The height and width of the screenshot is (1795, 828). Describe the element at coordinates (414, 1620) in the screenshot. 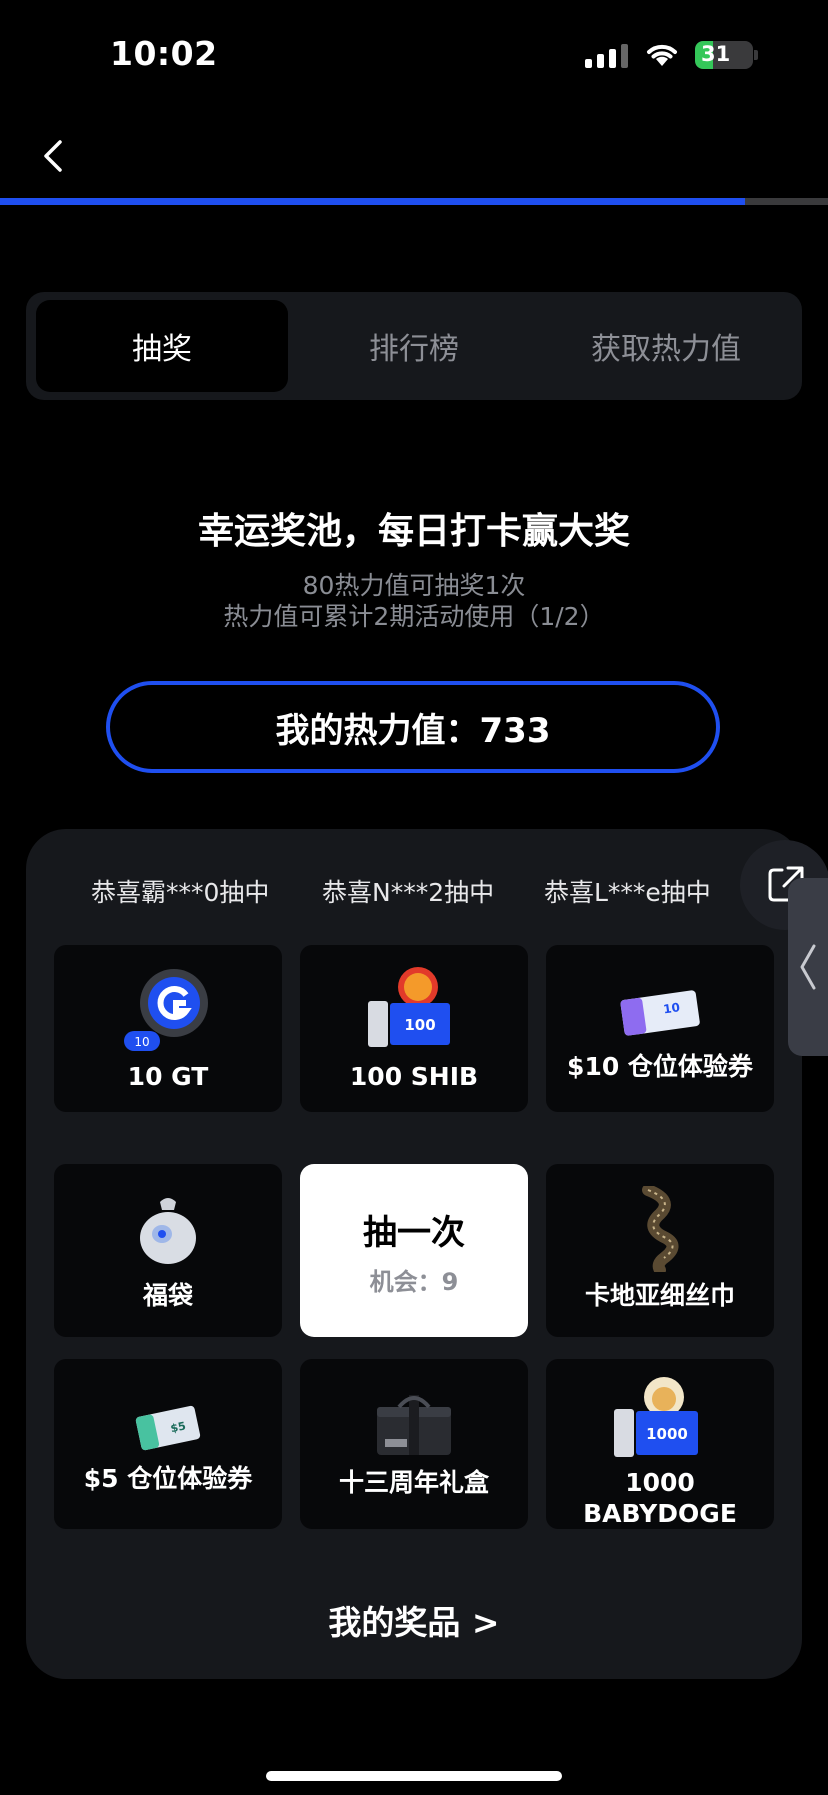

I see `my-prizes-link: 我的奖品 >` at that location.